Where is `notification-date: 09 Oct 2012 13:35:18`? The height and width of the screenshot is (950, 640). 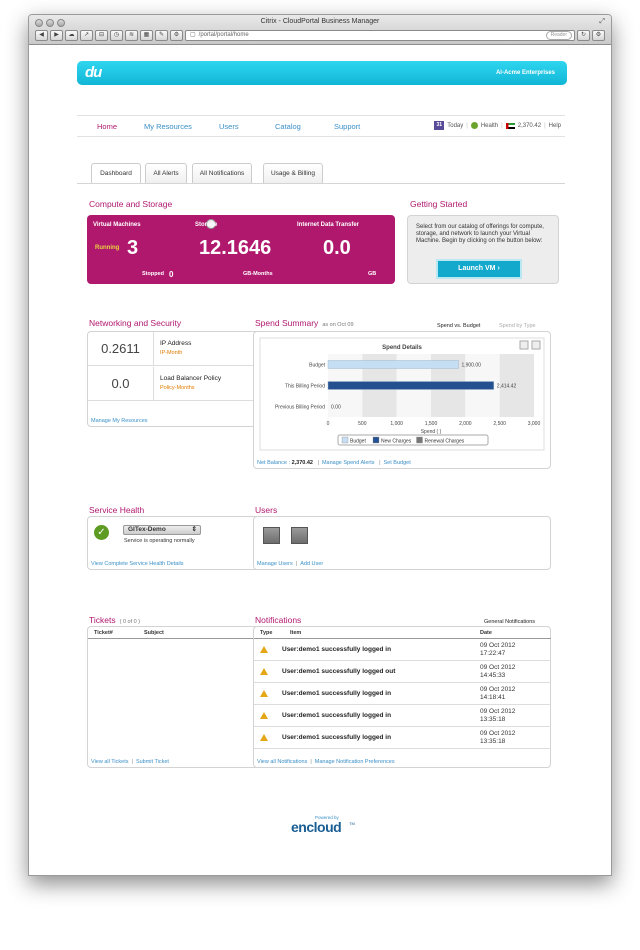 notification-date: 09 Oct 2012 13:35:18 is located at coordinates (497, 716).